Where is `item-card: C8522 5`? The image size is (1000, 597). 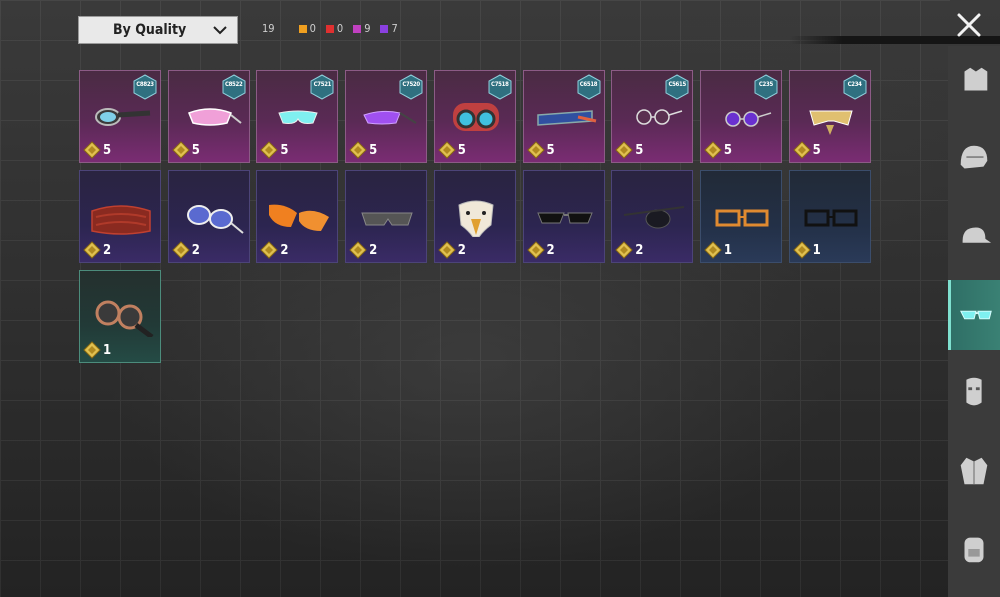 item-card: C8522 5 is located at coordinates (208, 116).